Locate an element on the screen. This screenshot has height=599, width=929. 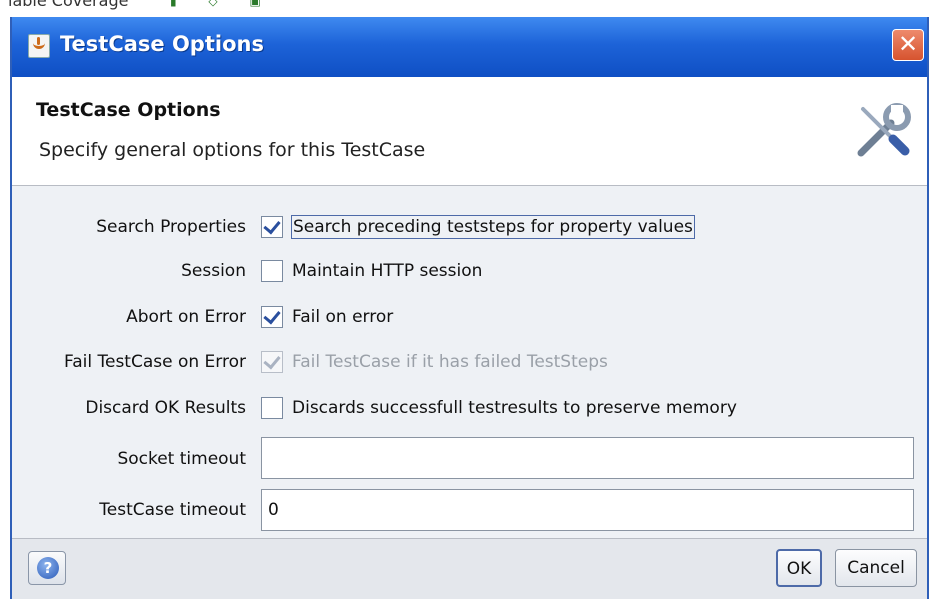
window-title: TestCase Options is located at coordinates (162, 44).